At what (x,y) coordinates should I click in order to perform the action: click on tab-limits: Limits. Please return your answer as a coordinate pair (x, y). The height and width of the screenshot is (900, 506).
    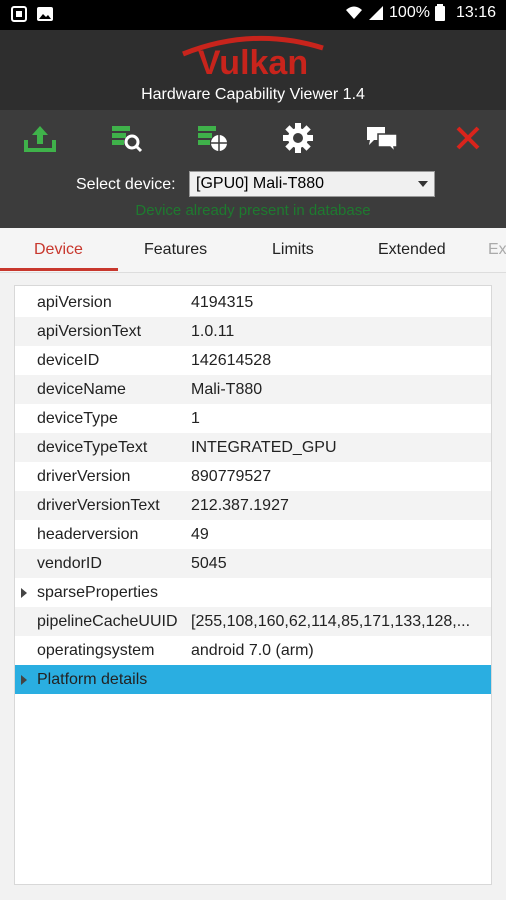
    Looking at the image, I should click on (293, 250).